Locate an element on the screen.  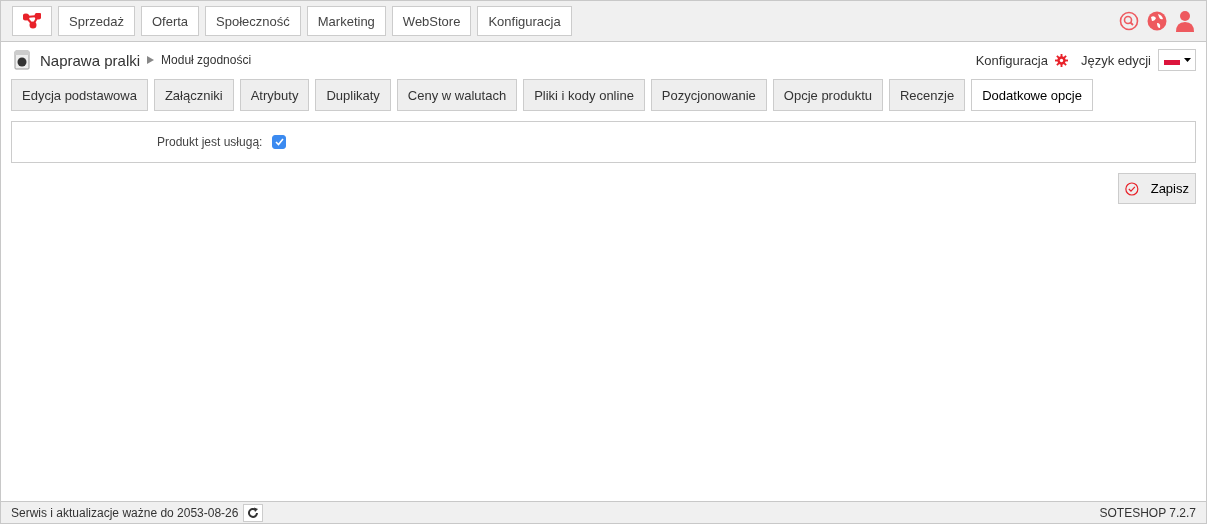
service-label: Produkt jest usługą: is located at coordinates (210, 142).